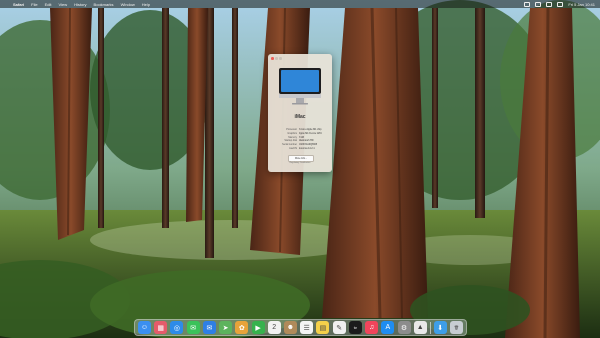 The width and height of the screenshot is (600, 338). I want to click on menu-file: File, so click(34, 4).